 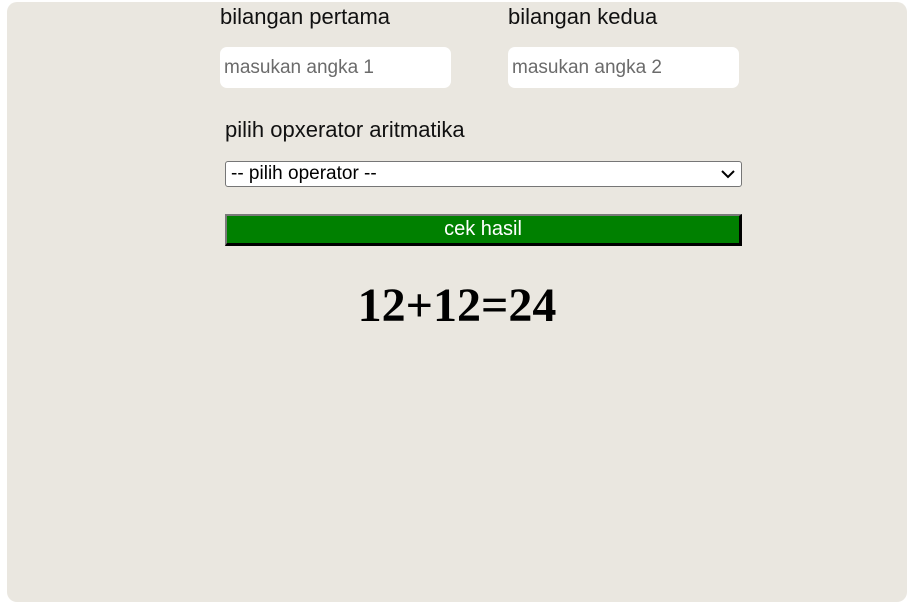 I want to click on result-text: 12+12=24, so click(x=457, y=305).